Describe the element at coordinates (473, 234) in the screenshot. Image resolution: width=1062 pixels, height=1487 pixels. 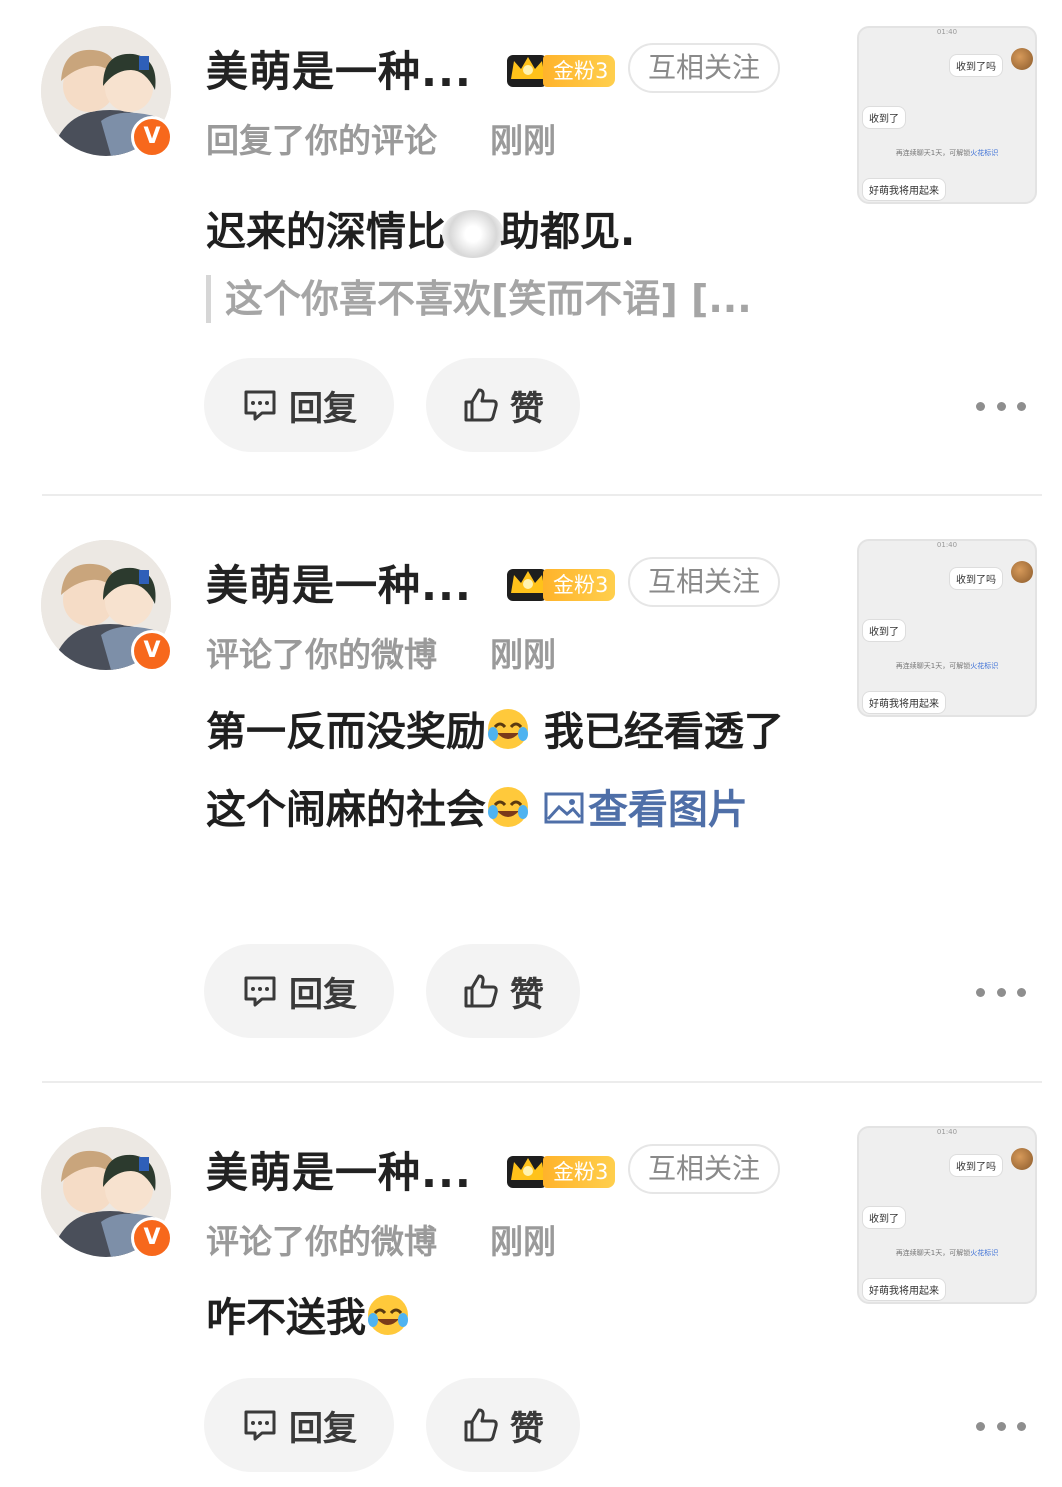
I see `blurred-text` at that location.